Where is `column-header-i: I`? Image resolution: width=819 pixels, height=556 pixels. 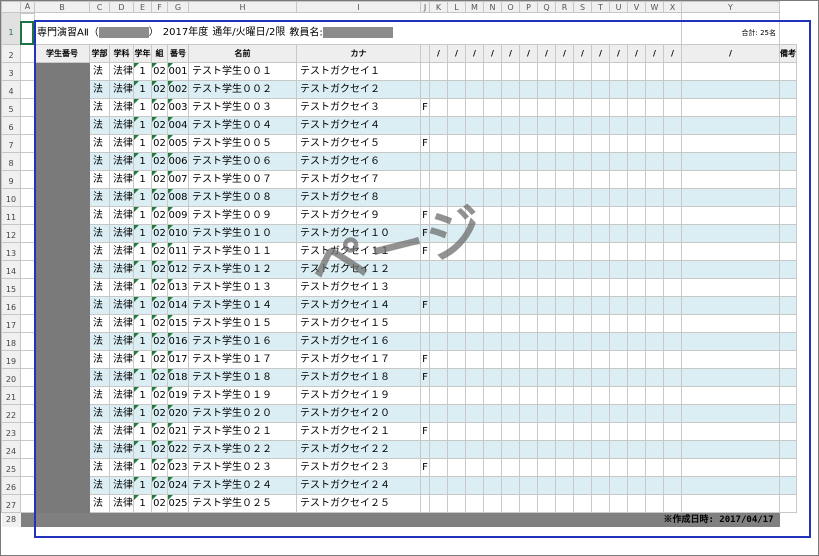 column-header-i: I is located at coordinates (358, 7).